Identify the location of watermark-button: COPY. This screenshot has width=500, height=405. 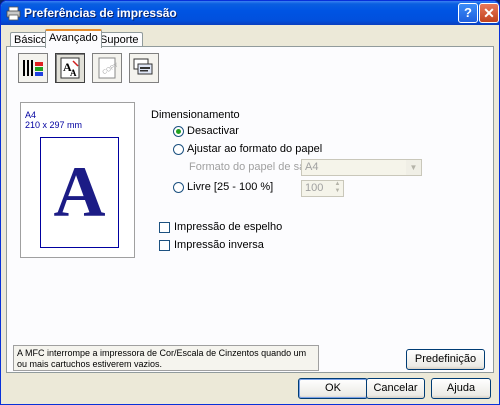
(107, 68).